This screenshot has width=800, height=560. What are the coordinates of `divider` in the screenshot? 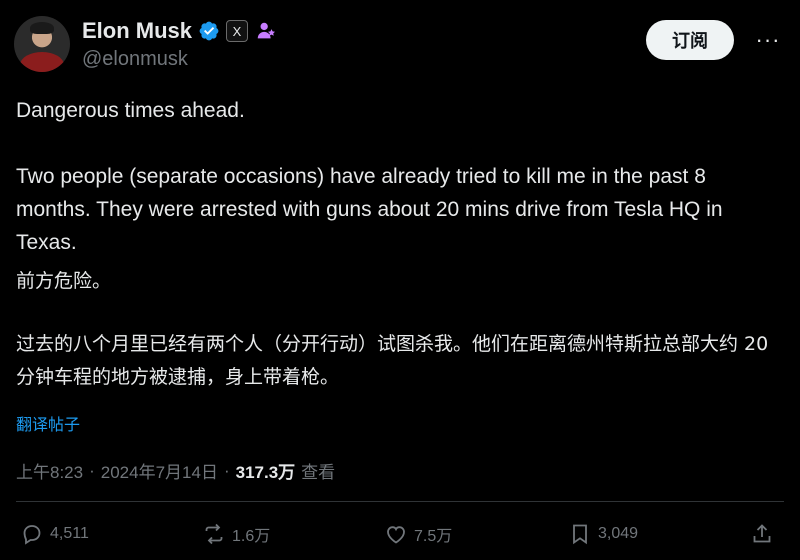 It's located at (400, 501).